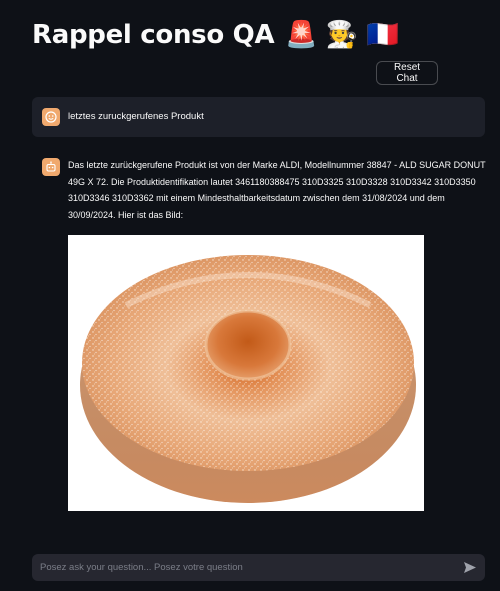  What do you see at coordinates (136, 116) in the screenshot?
I see `user-message-text: letztes zuruckgerufenes Produkt` at bounding box center [136, 116].